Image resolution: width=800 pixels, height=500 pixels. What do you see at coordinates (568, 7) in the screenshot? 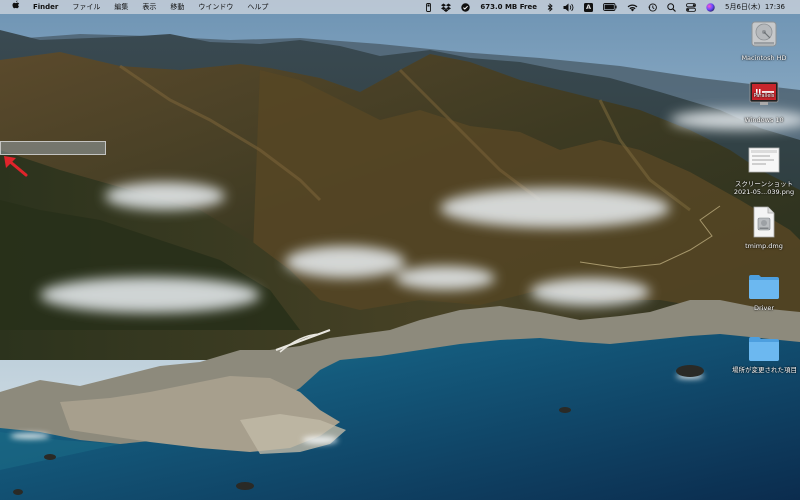
I see `volume-icon` at bounding box center [568, 7].